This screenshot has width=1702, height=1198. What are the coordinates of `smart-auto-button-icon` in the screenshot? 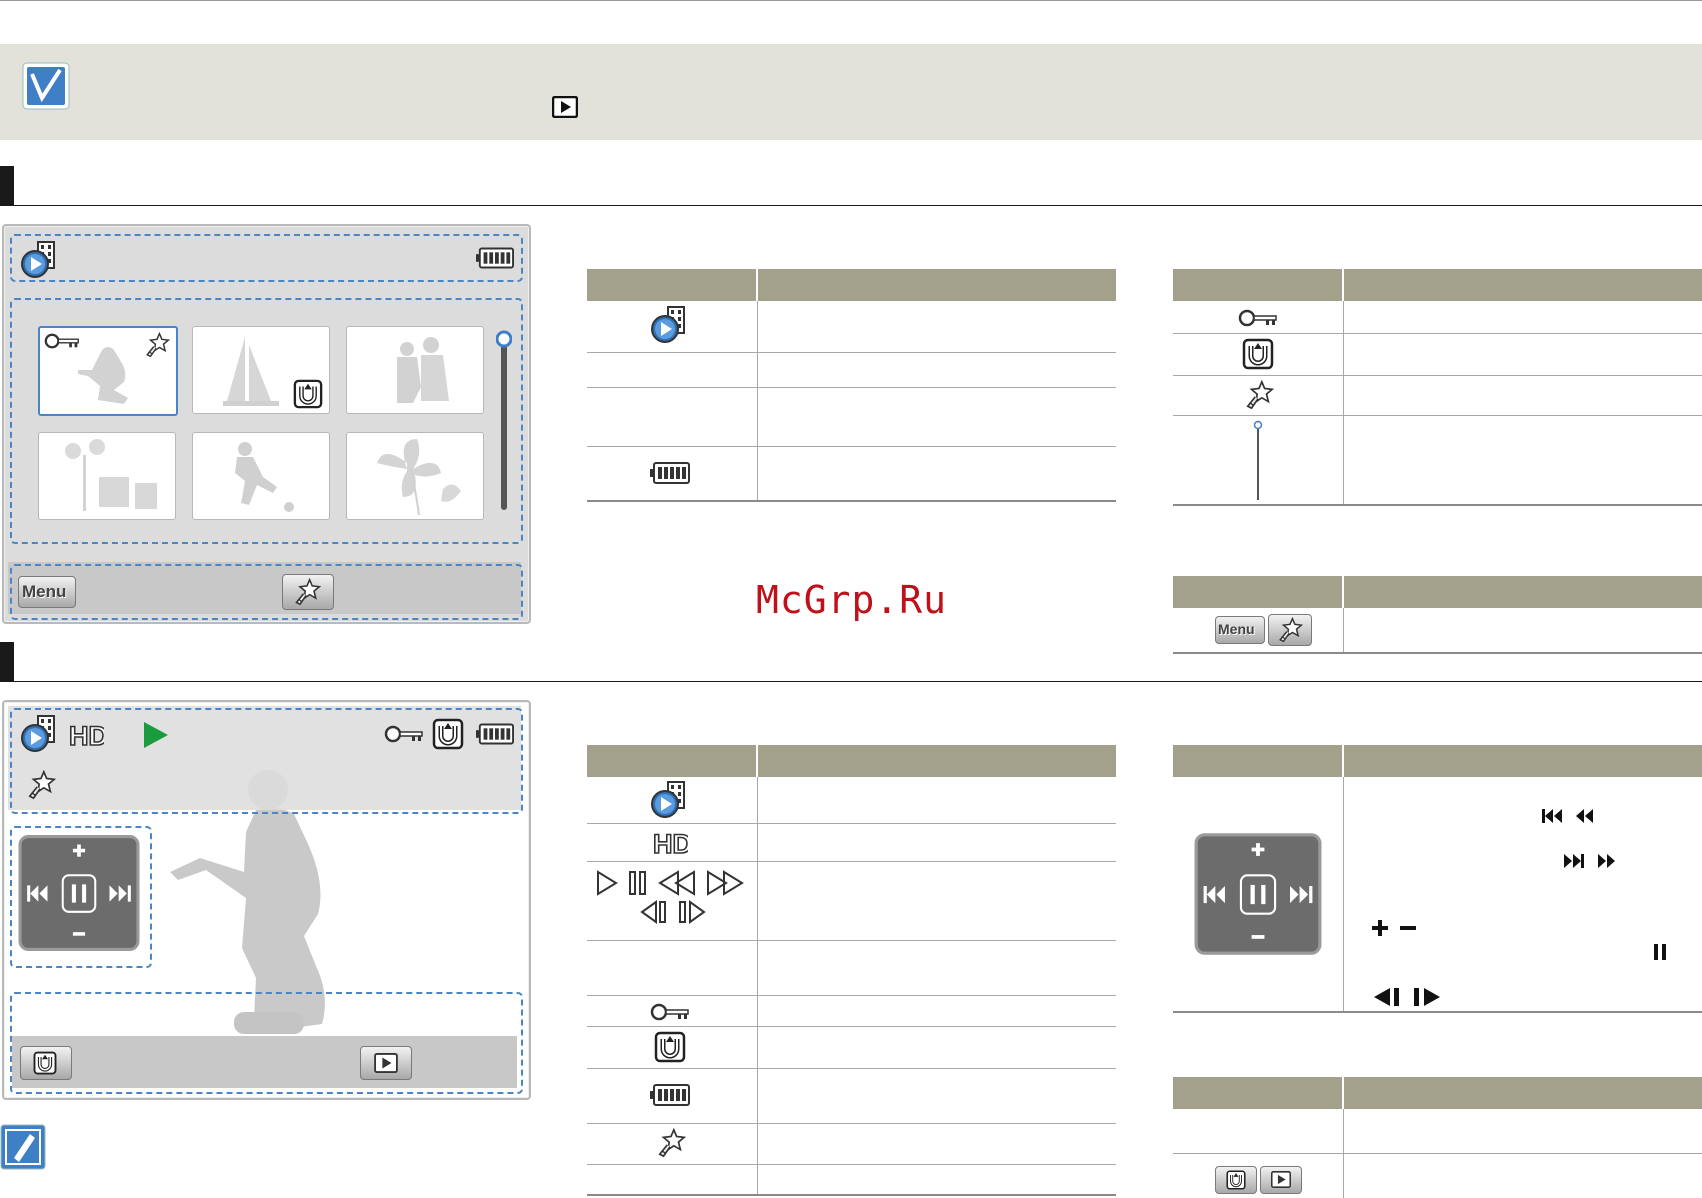 It's located at (1290, 630).